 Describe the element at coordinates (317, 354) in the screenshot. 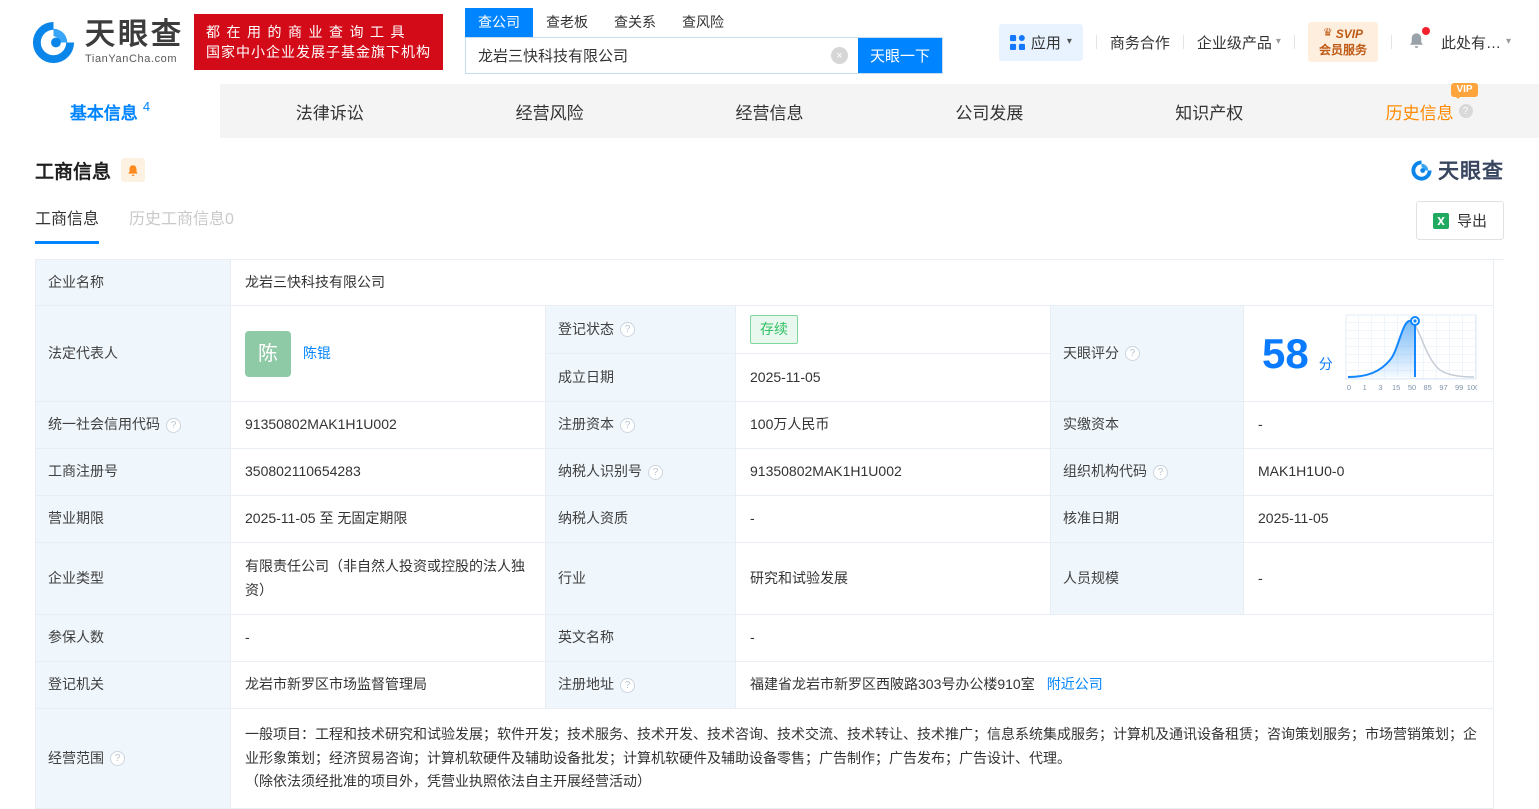

I see `legal-rep-link: 陈锟` at that location.